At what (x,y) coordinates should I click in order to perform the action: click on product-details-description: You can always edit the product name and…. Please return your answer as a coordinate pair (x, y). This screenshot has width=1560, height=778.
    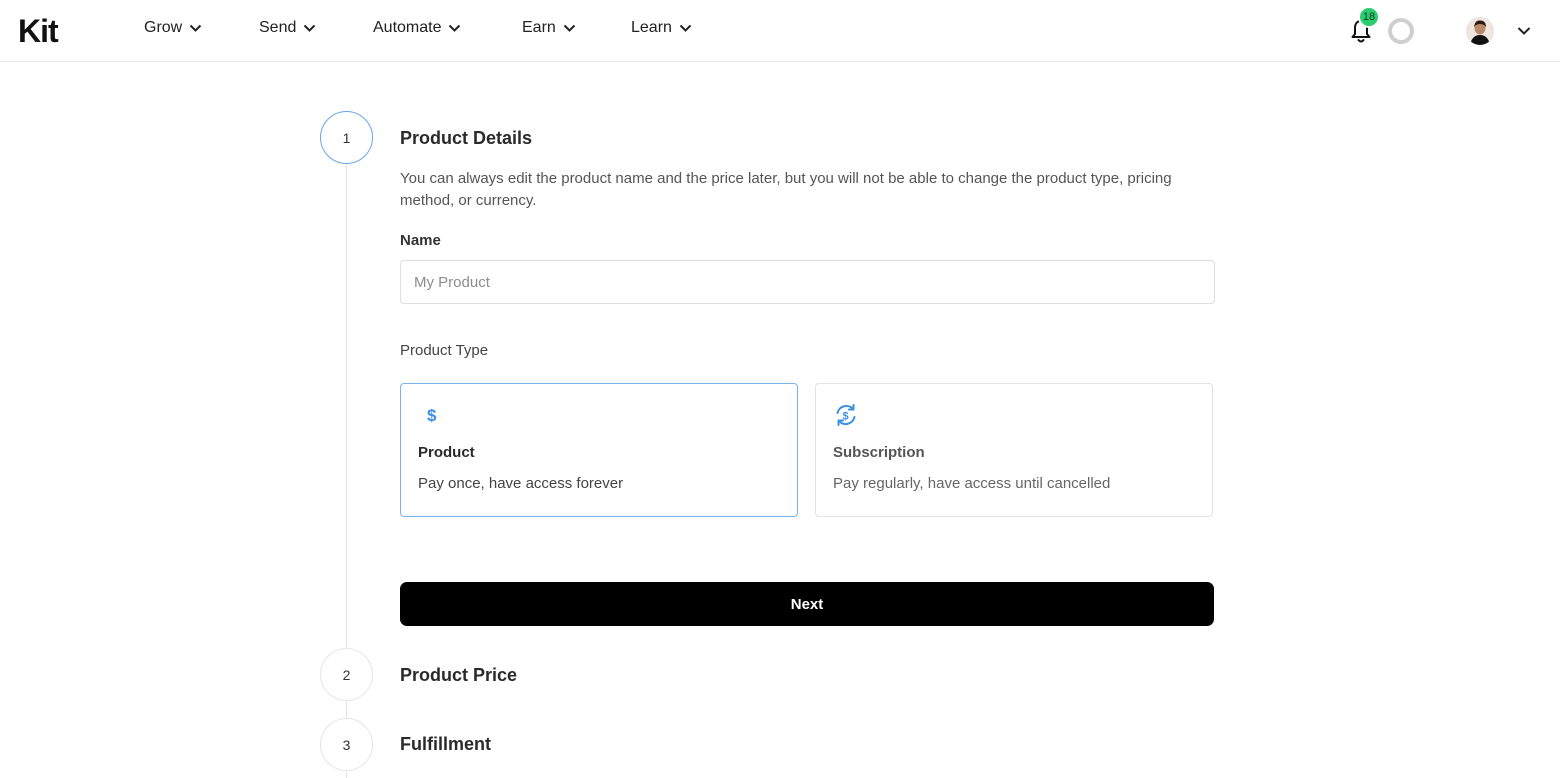
    Looking at the image, I should click on (786, 189).